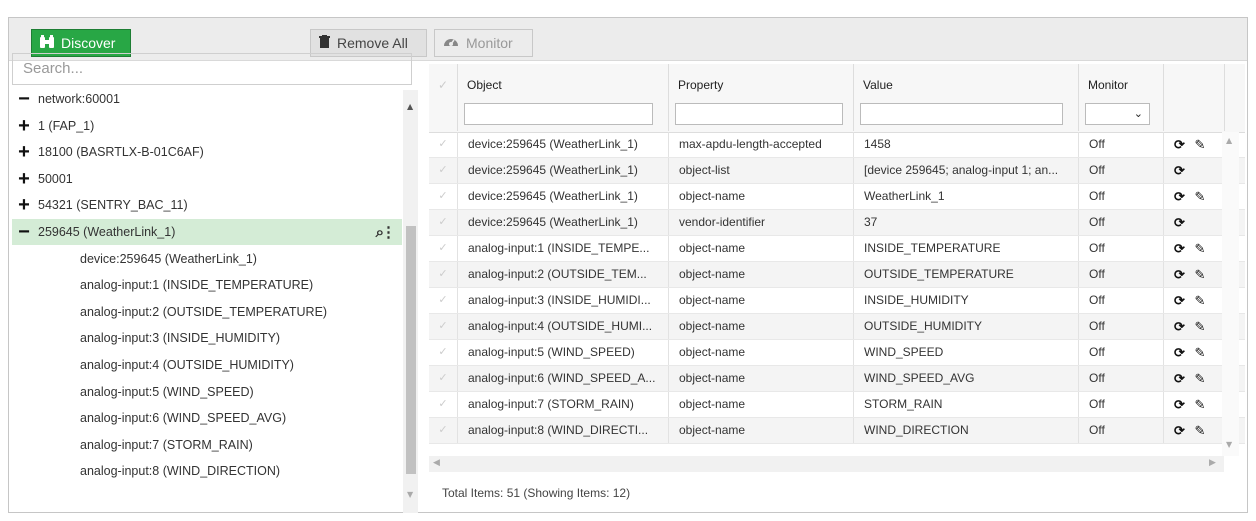 The height and width of the screenshot is (521, 1256). Describe the element at coordinates (207, 285) in the screenshot. I see `tree-node: analog-input:1 (INSIDE_TEMPERATURE)` at that location.